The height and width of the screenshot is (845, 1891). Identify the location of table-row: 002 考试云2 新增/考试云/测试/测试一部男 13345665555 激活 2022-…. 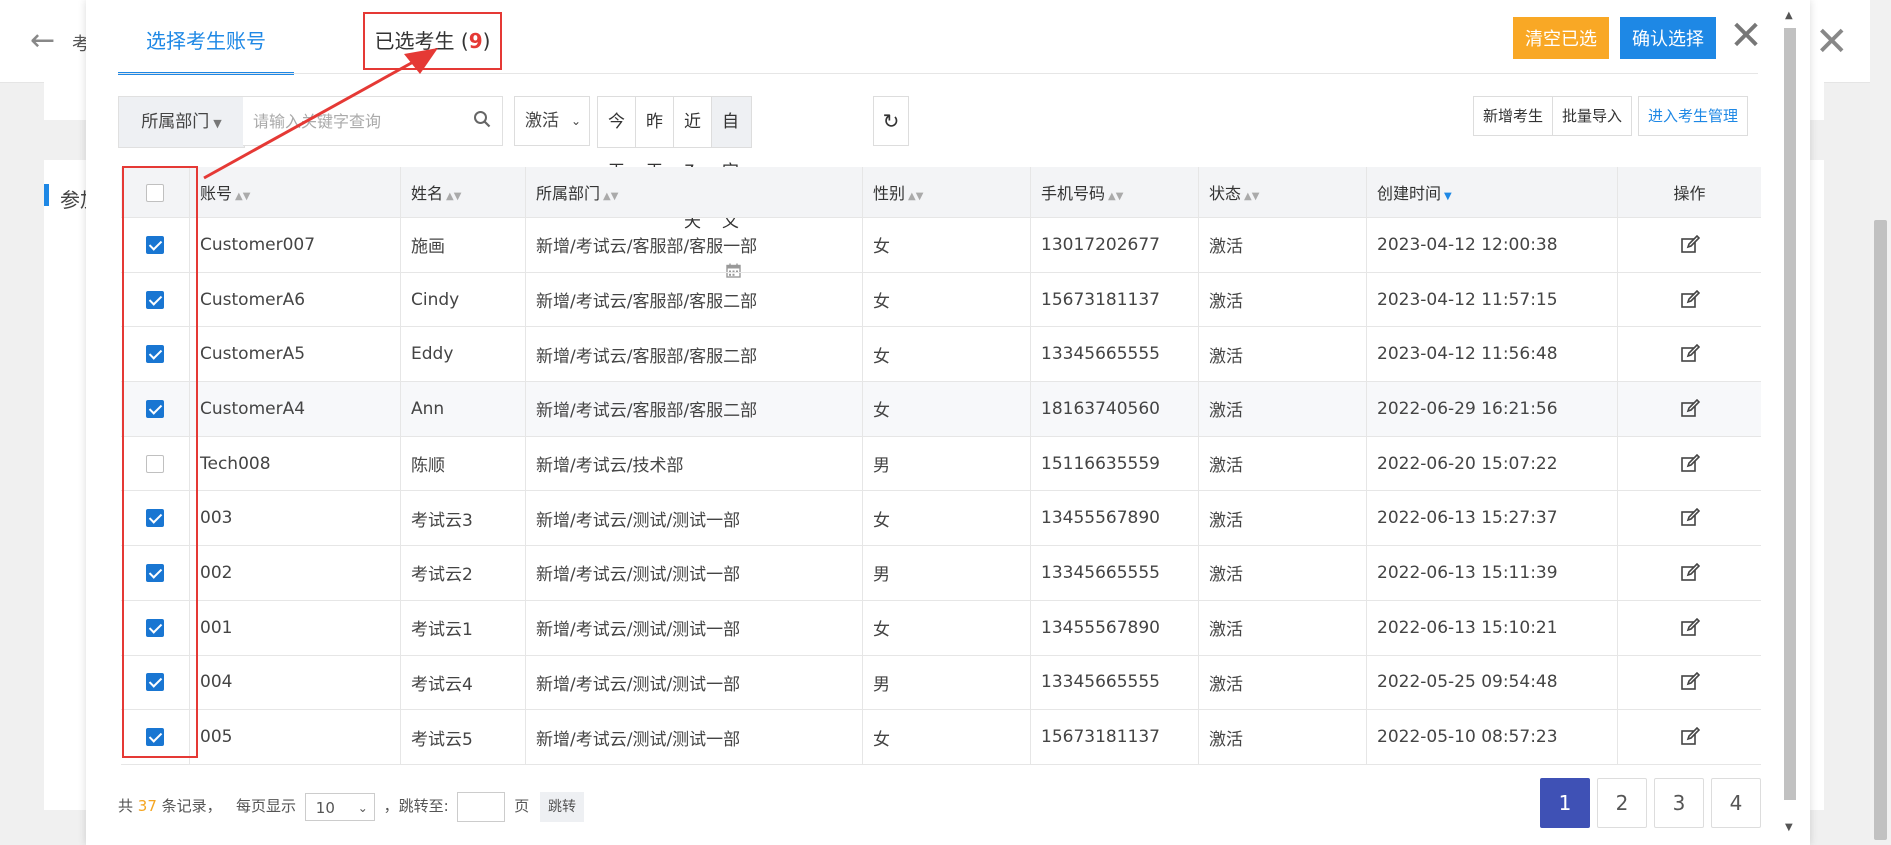
(941, 573).